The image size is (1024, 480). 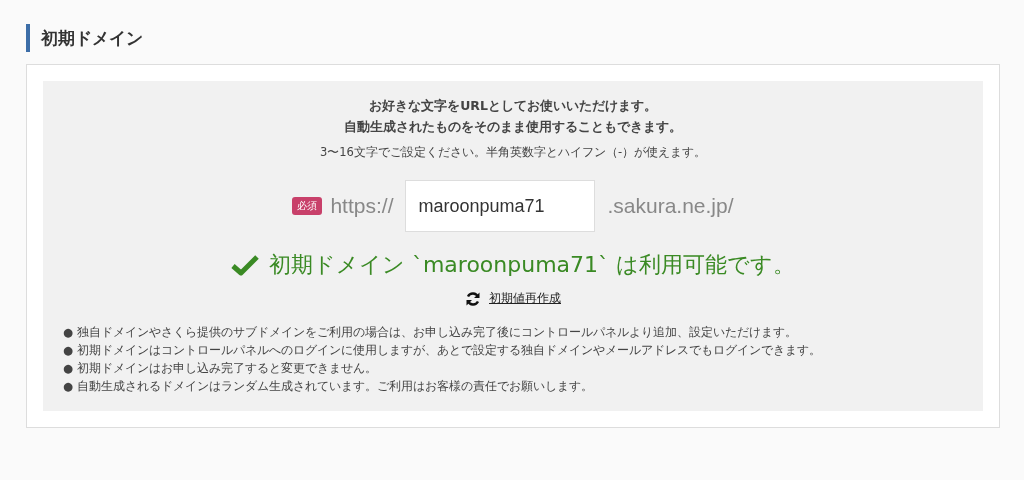 I want to click on intro-text: お好きな文字をURLとしてお使いいただけます。 自動生成されたものをそのまま使用することもできます。, so click(x=513, y=116).